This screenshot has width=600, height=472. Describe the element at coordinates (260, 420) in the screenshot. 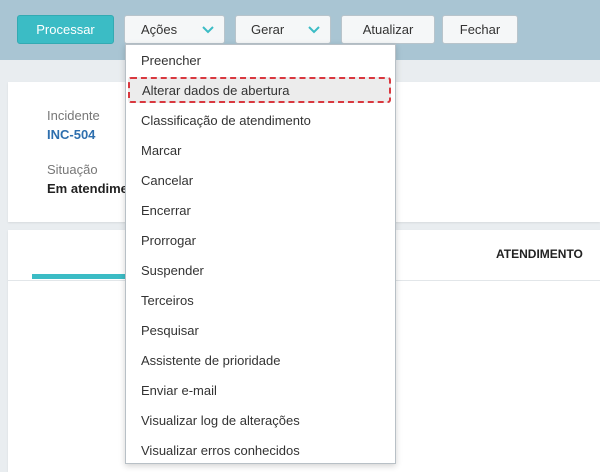

I see `menu-item-visualizar-log: Visualizar log de alterações` at that location.